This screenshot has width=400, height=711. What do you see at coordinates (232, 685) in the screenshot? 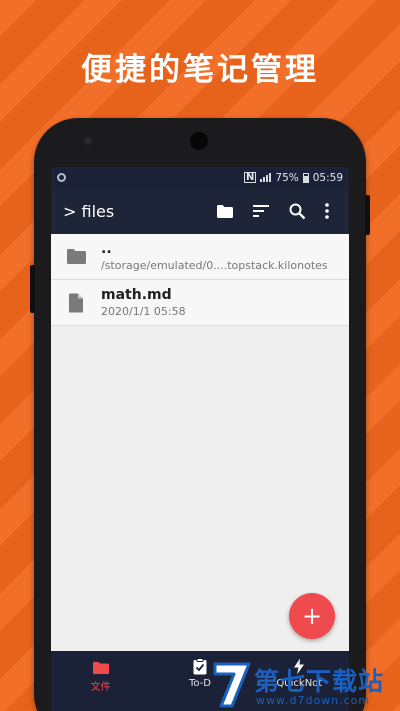
I see `watermark-logo-icon` at bounding box center [232, 685].